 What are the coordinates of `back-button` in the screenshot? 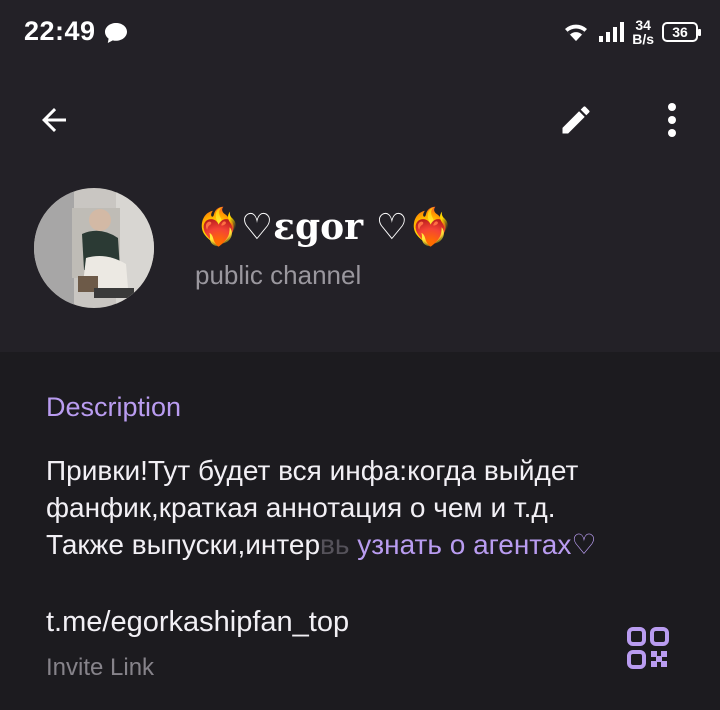 It's located at (54, 120).